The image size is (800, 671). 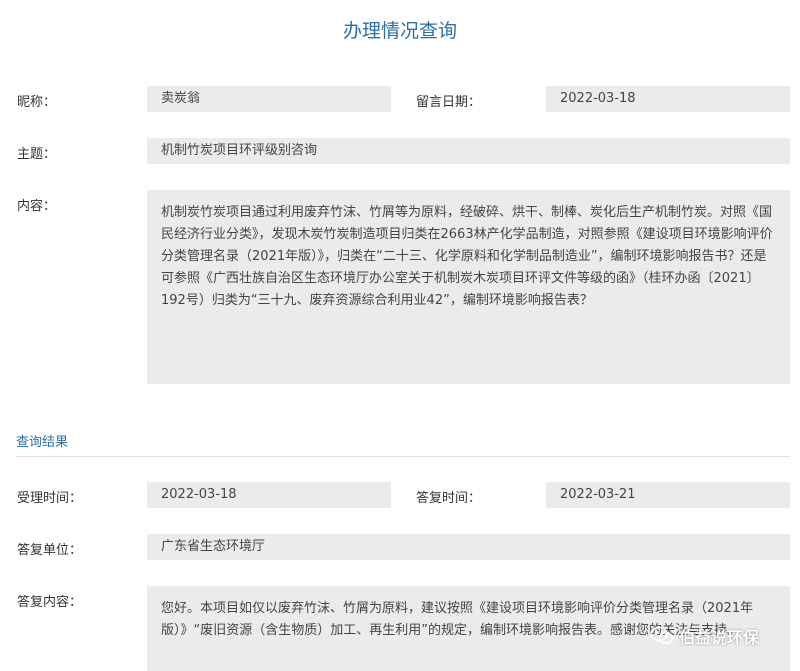 What do you see at coordinates (50, 550) in the screenshot?
I see `reply-unit-label: 答复单位：` at bounding box center [50, 550].